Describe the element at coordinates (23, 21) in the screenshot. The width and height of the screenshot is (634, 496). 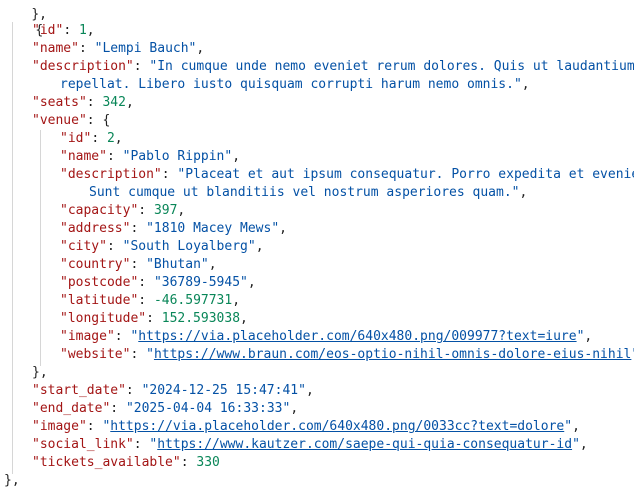
I see `json-line-open-brace: {` at that location.